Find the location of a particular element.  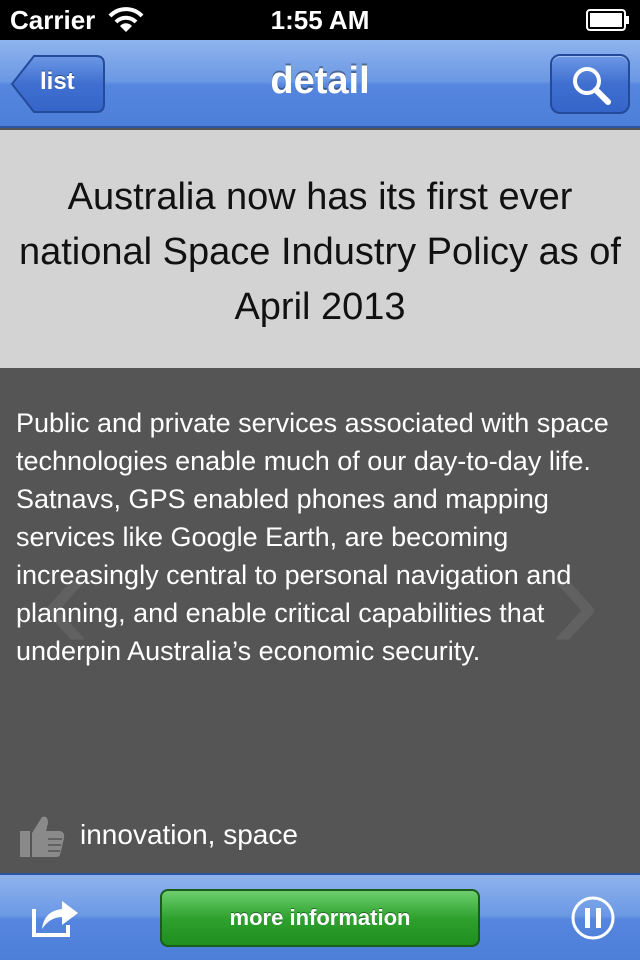

search-icon is located at coordinates (592, 86).